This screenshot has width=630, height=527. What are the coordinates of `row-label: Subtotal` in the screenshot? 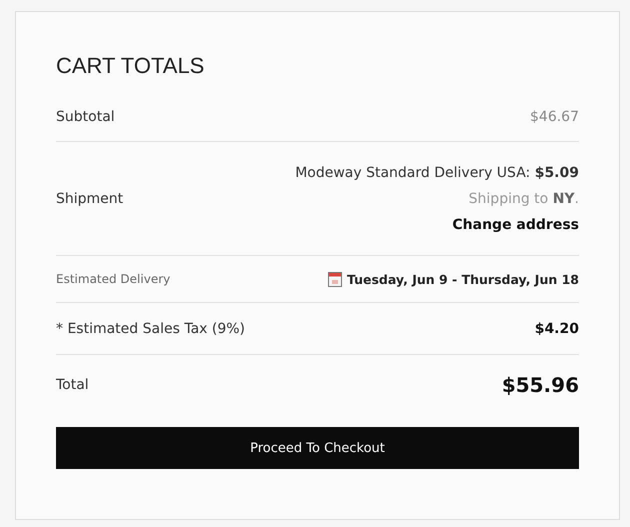 It's located at (85, 117).